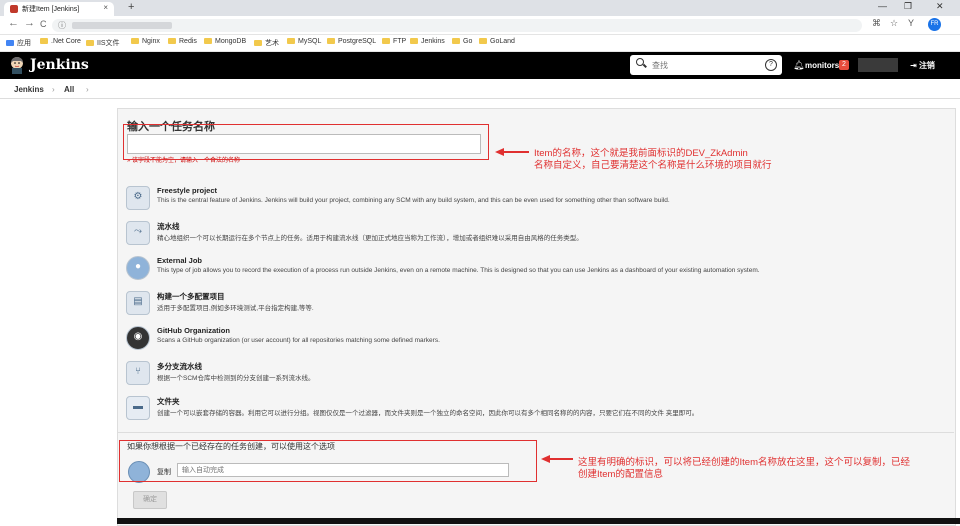  What do you see at coordinates (798, 65) in the screenshot?
I see `bell-icon: 🔔︎` at bounding box center [798, 65].